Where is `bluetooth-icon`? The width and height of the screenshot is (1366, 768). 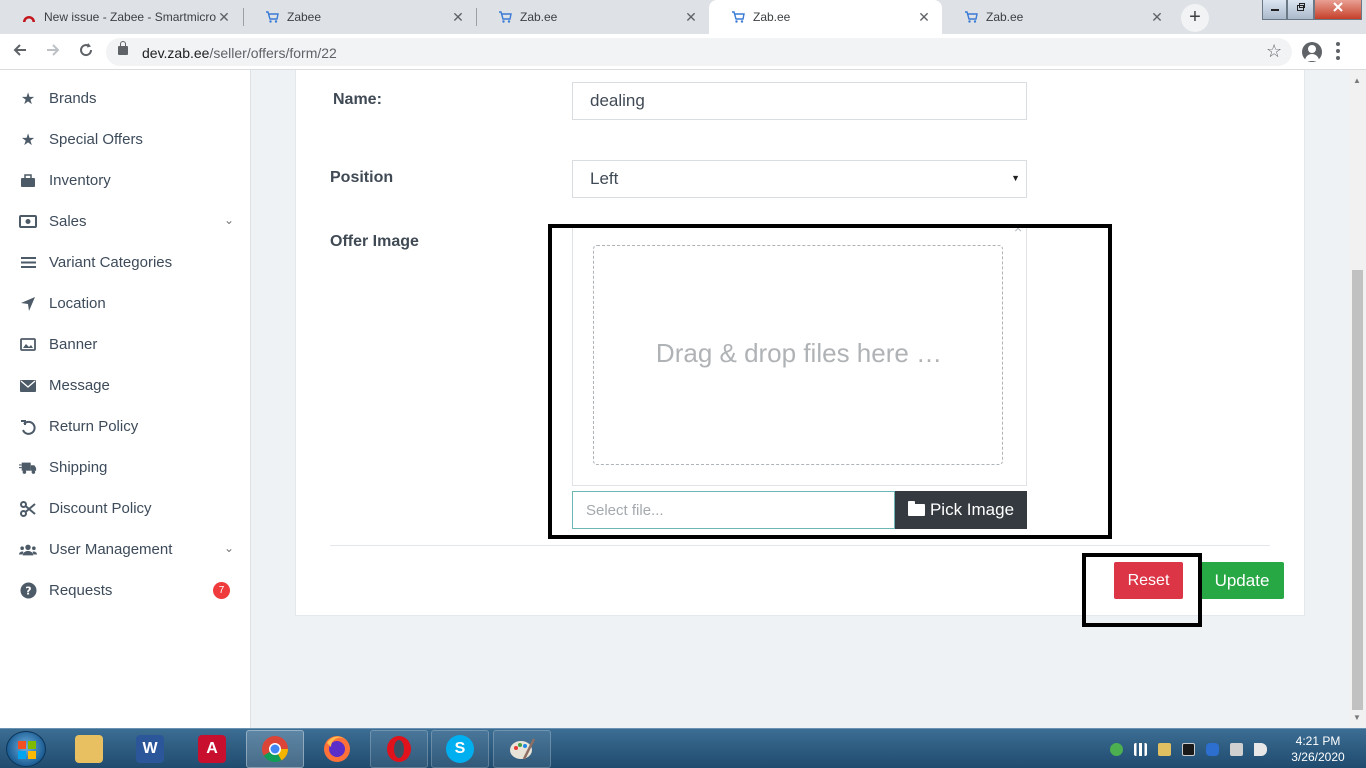 bluetooth-icon is located at coordinates (1212, 749).